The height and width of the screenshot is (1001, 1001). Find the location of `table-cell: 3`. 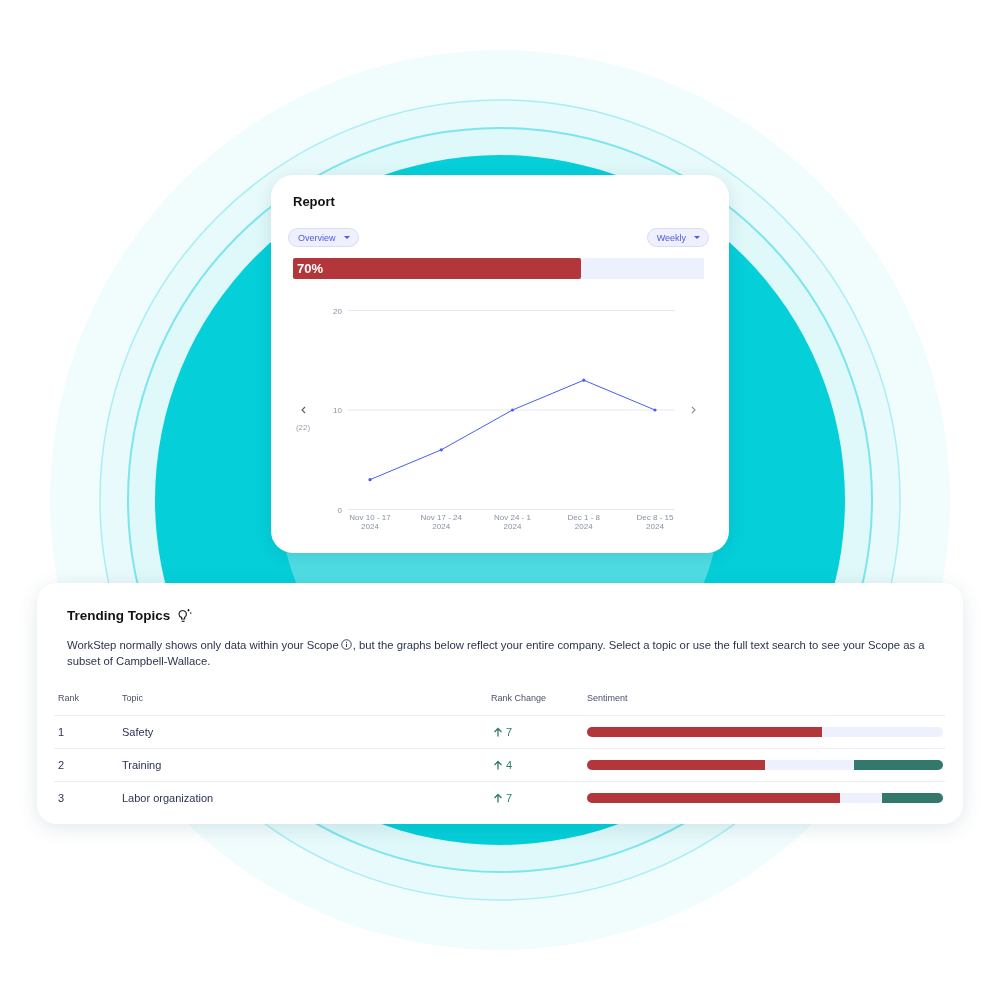

table-cell: 3 is located at coordinates (61, 798).